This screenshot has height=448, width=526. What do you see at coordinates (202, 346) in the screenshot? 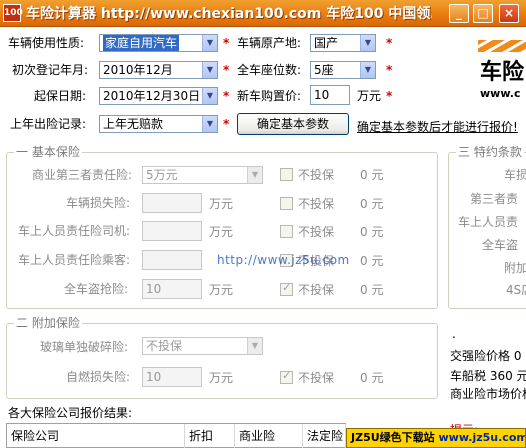
I see `glass-select: 不投保 ▼` at bounding box center [202, 346].